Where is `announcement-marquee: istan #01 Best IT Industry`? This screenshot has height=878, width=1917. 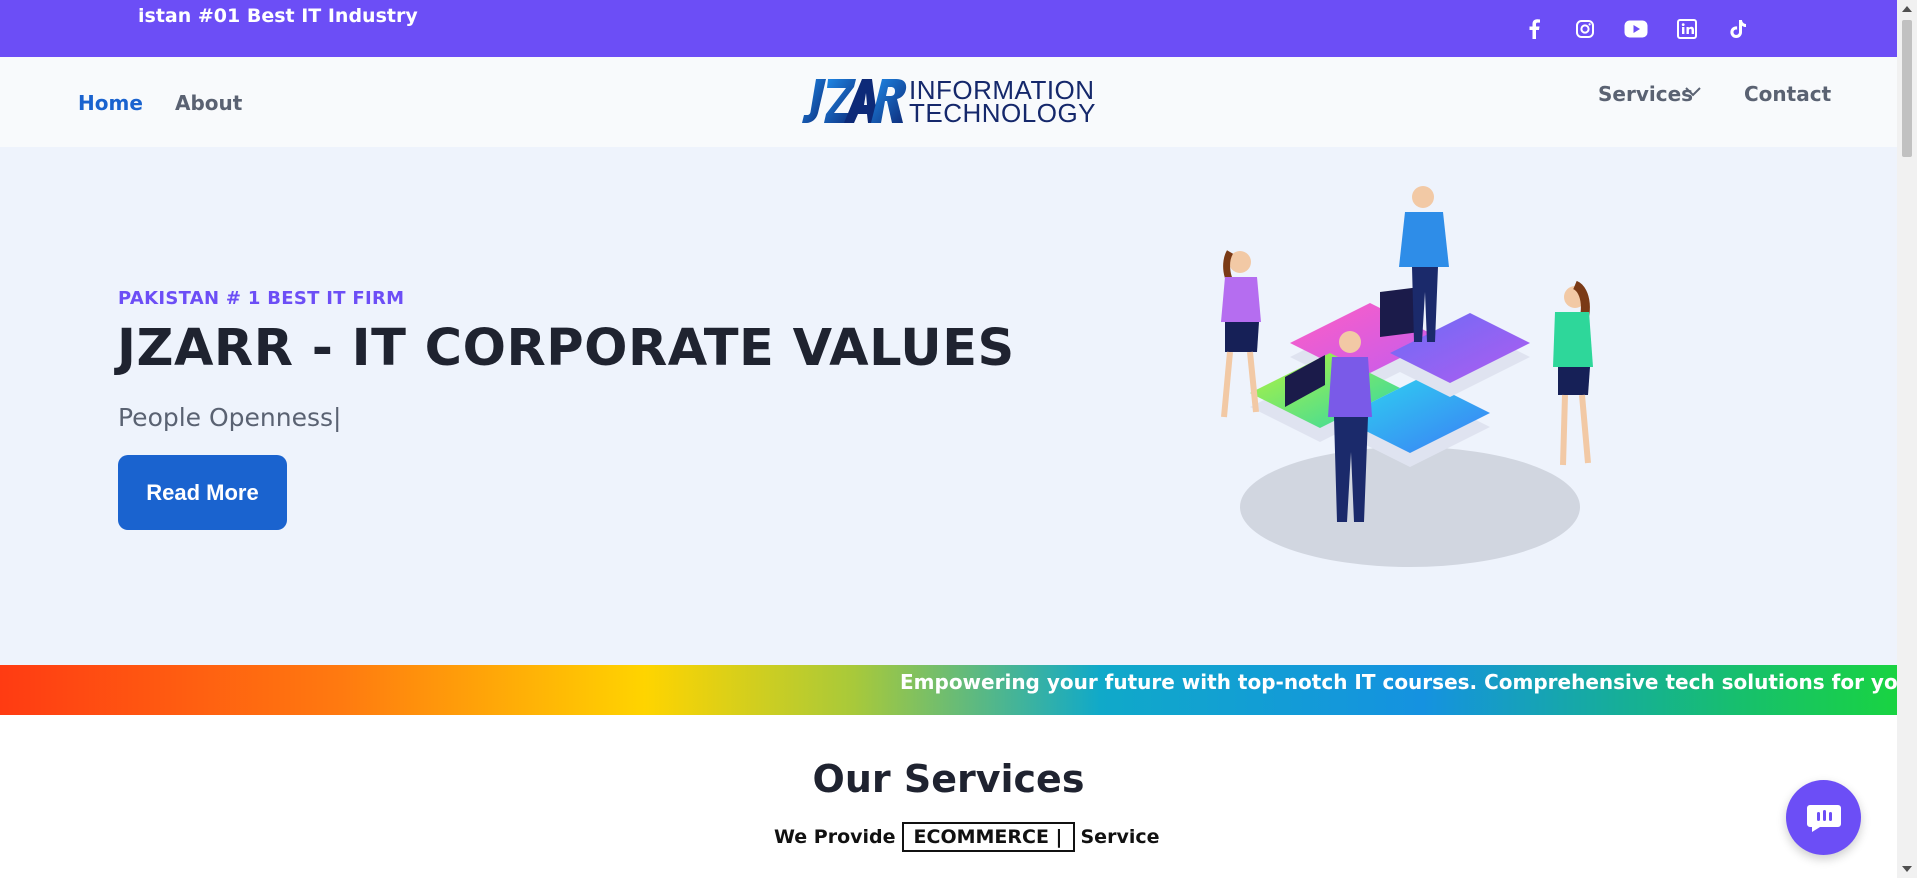 announcement-marquee: istan #01 Best IT Industry is located at coordinates (278, 16).